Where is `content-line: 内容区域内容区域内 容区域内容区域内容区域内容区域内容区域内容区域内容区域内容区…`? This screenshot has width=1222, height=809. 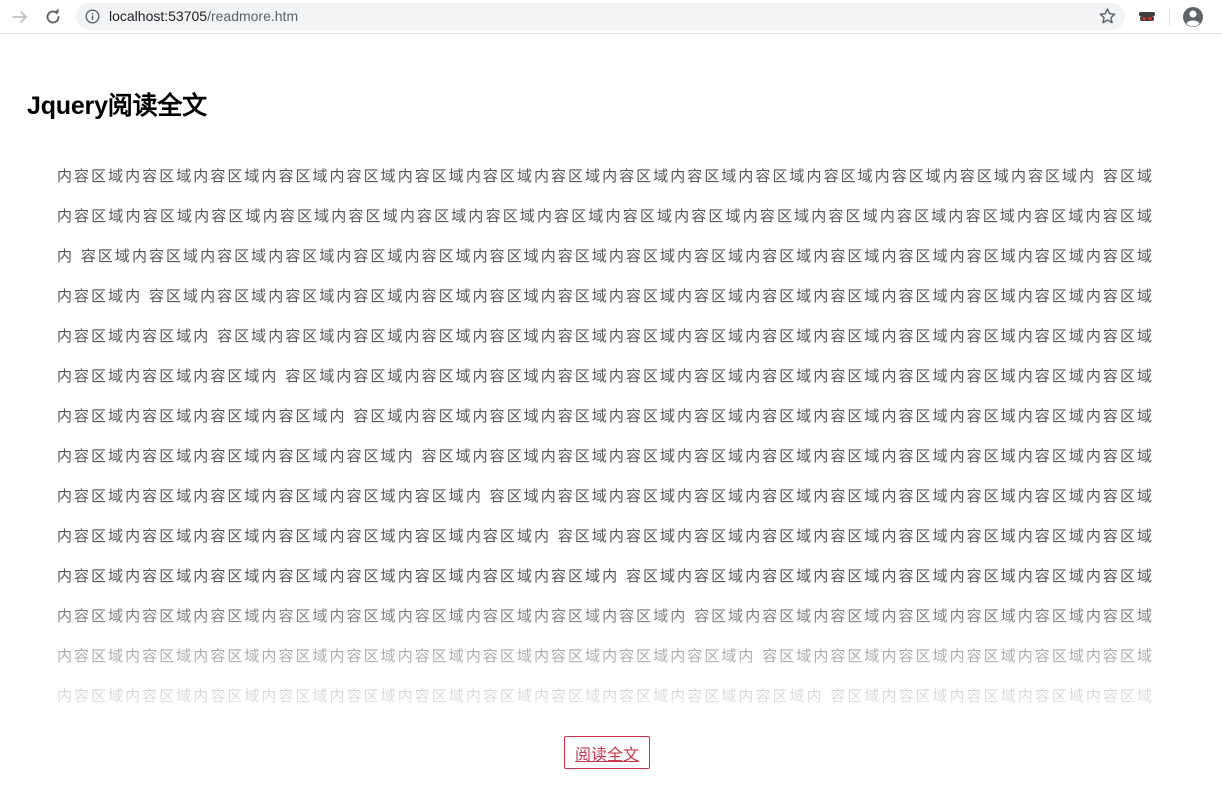
content-line: 内容区域内容区域内 容区域内容区域内容区域内容区域内容区域内容区域内容区域内容区… is located at coordinates (604, 336).